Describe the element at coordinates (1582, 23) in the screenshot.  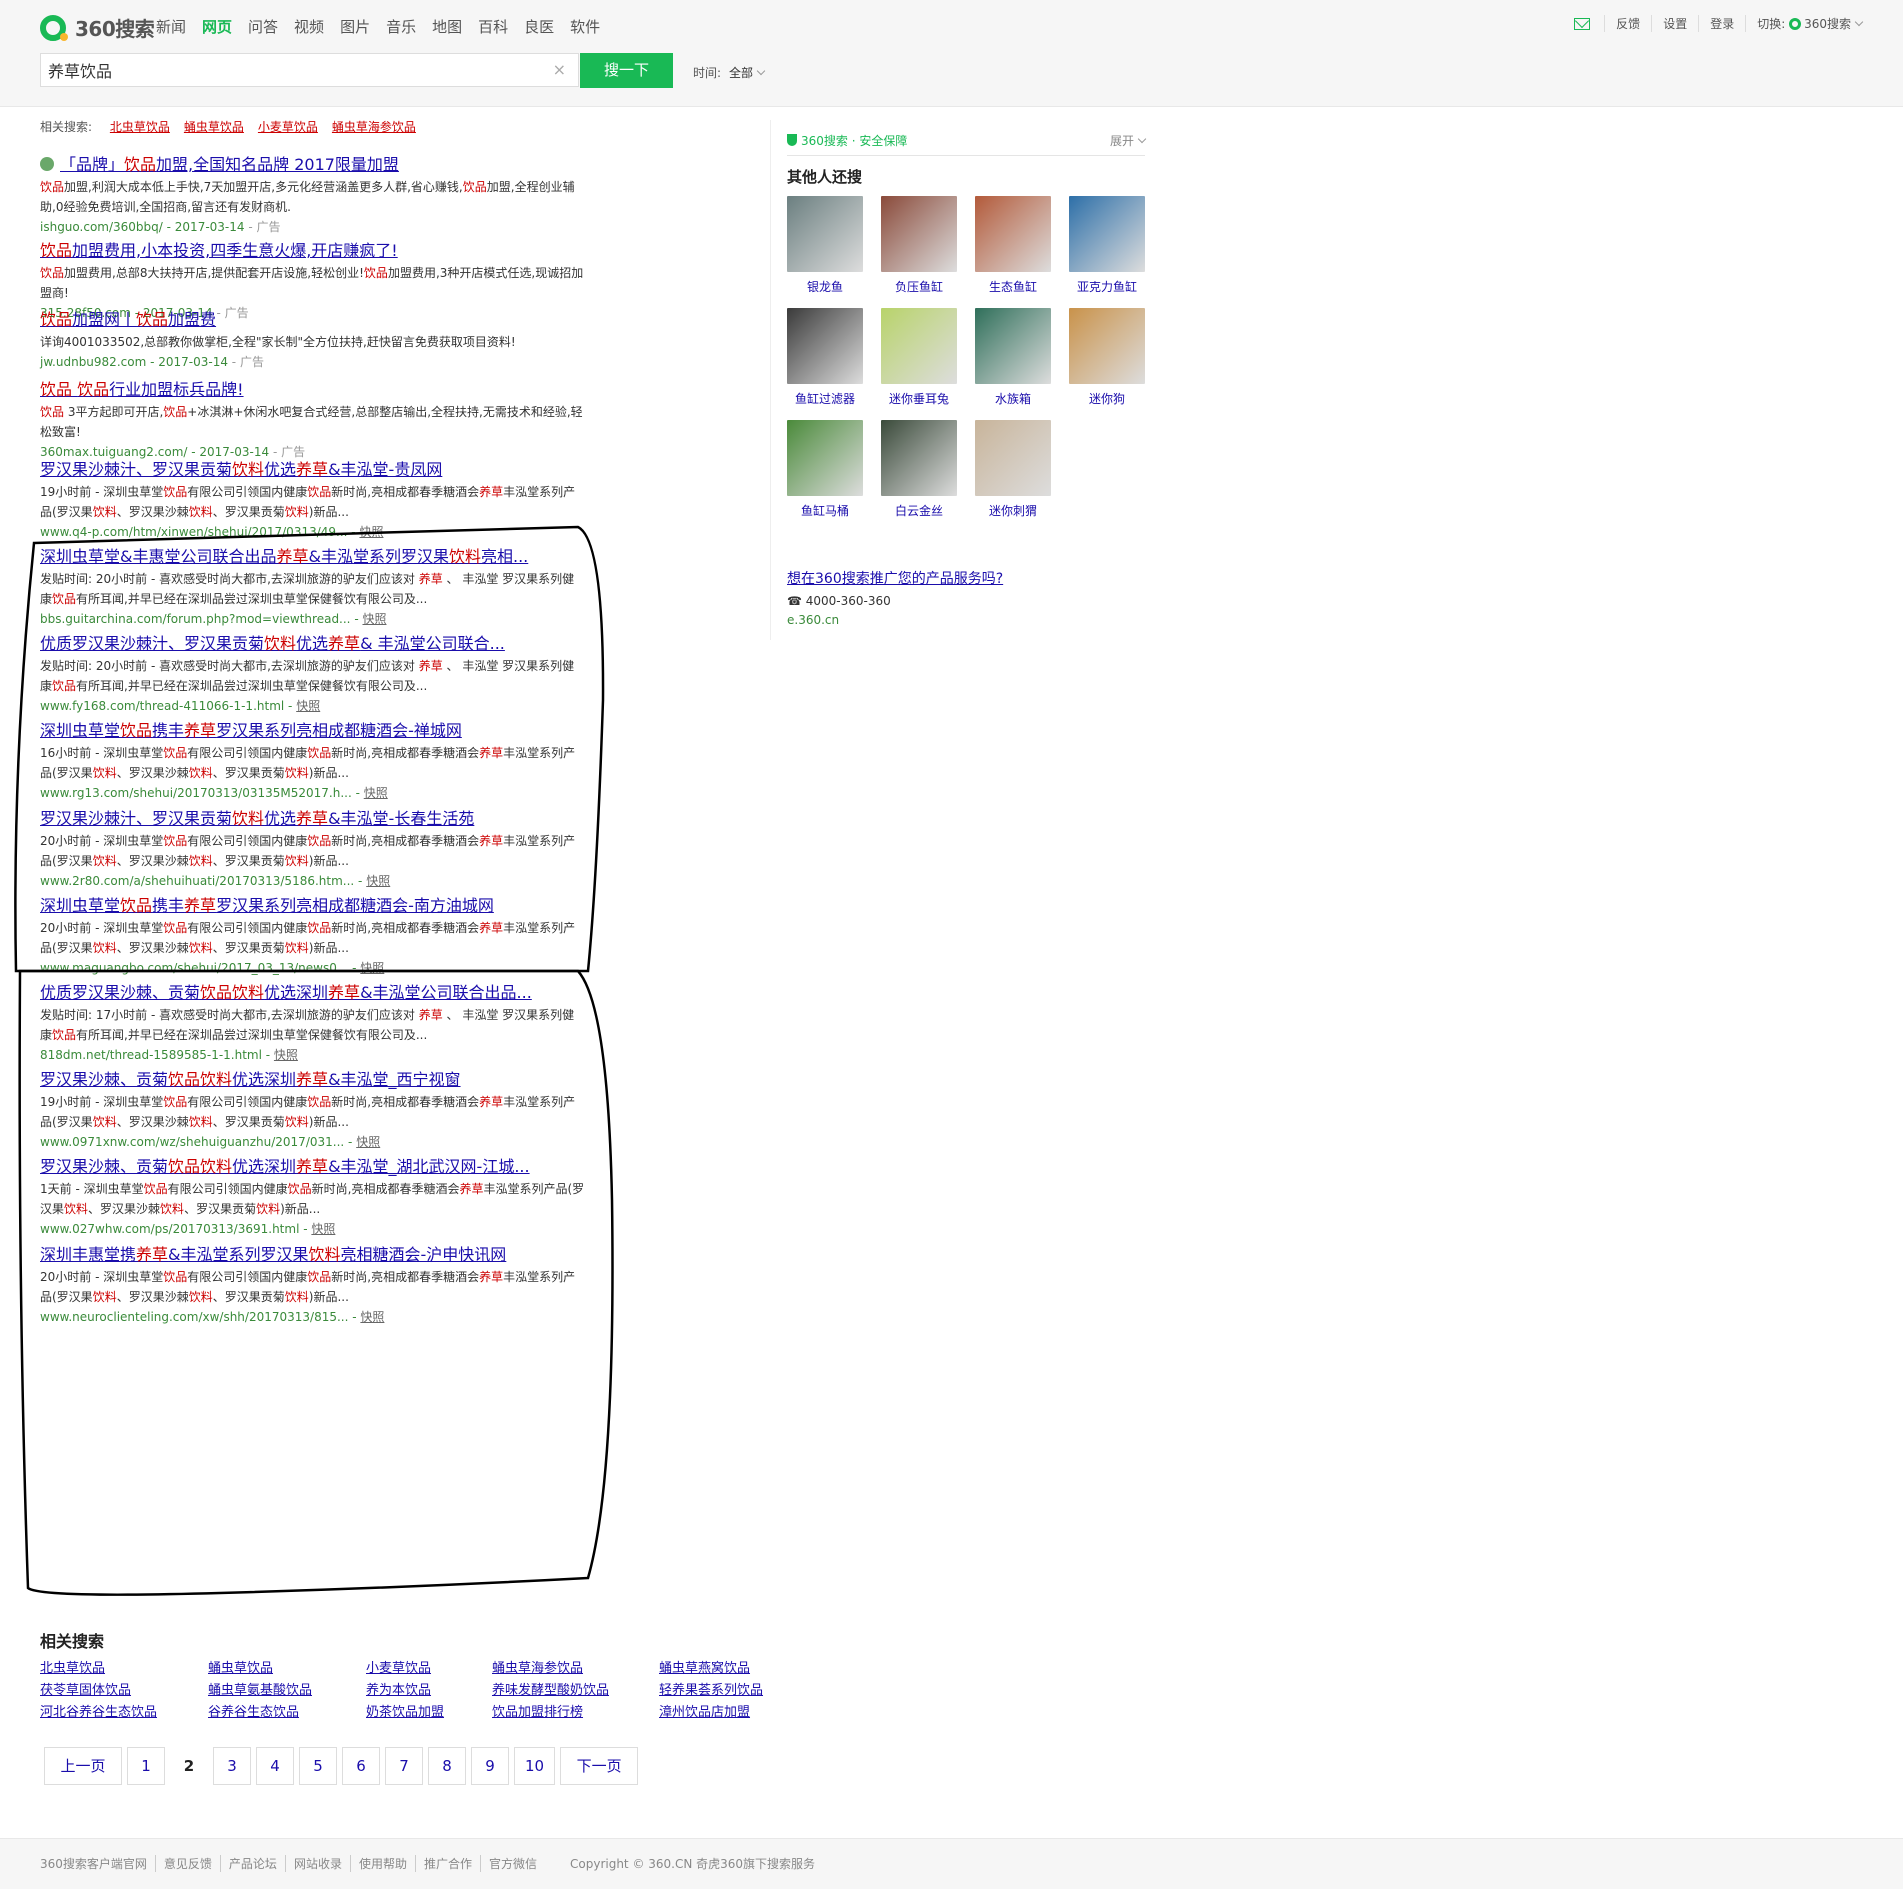
I see `mail-icon` at that location.